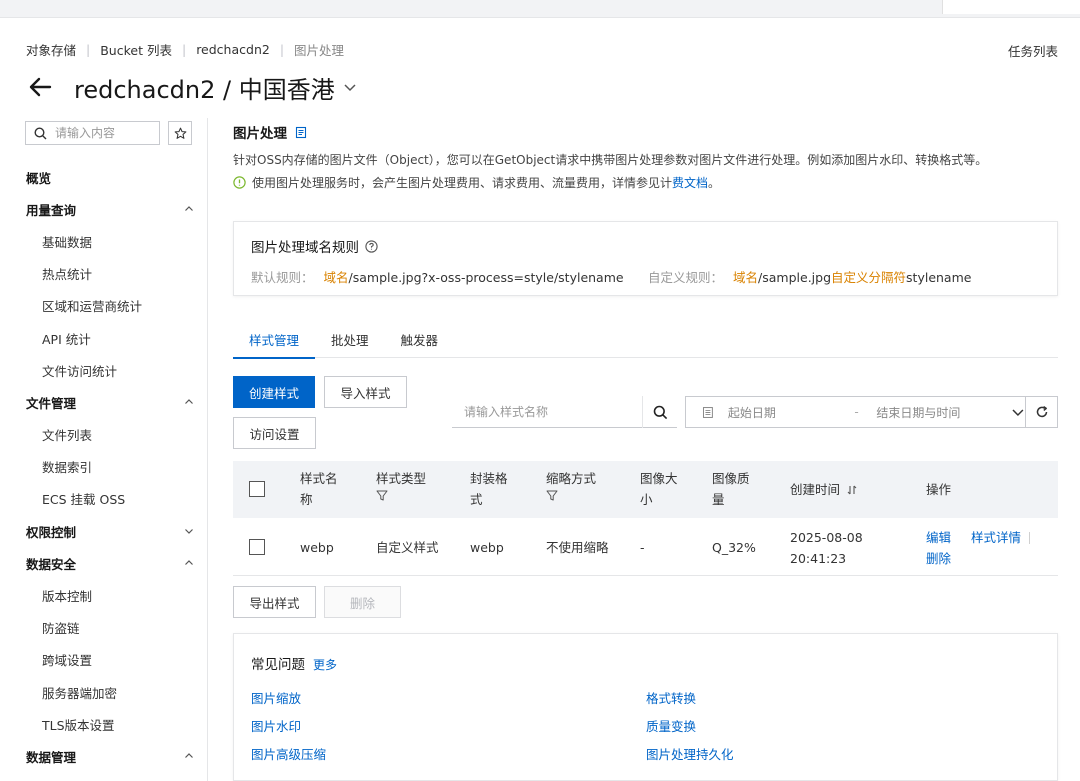 This screenshot has width=1080, height=781. Describe the element at coordinates (257, 547) in the screenshot. I see `row-checkbox` at that location.